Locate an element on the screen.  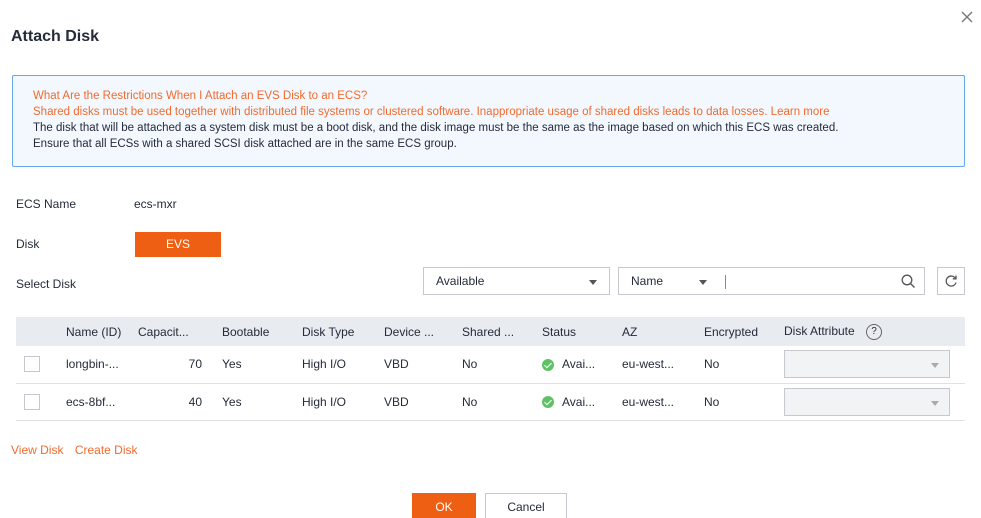
search-icon is located at coordinates (908, 281).